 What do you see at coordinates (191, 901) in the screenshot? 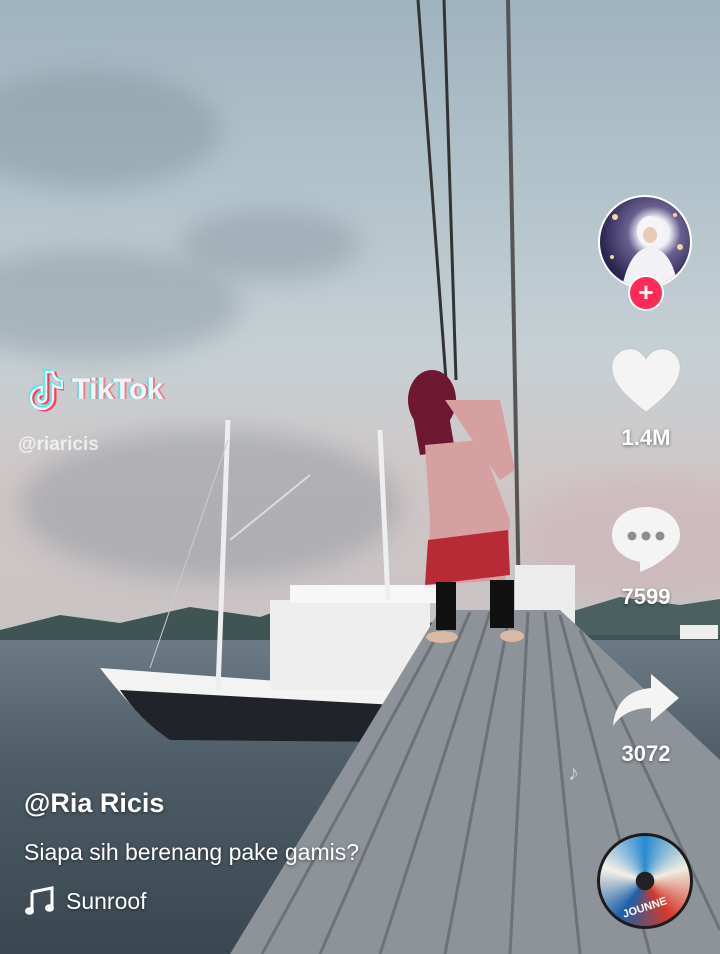
I see `sound-row: Sunroof` at bounding box center [191, 901].